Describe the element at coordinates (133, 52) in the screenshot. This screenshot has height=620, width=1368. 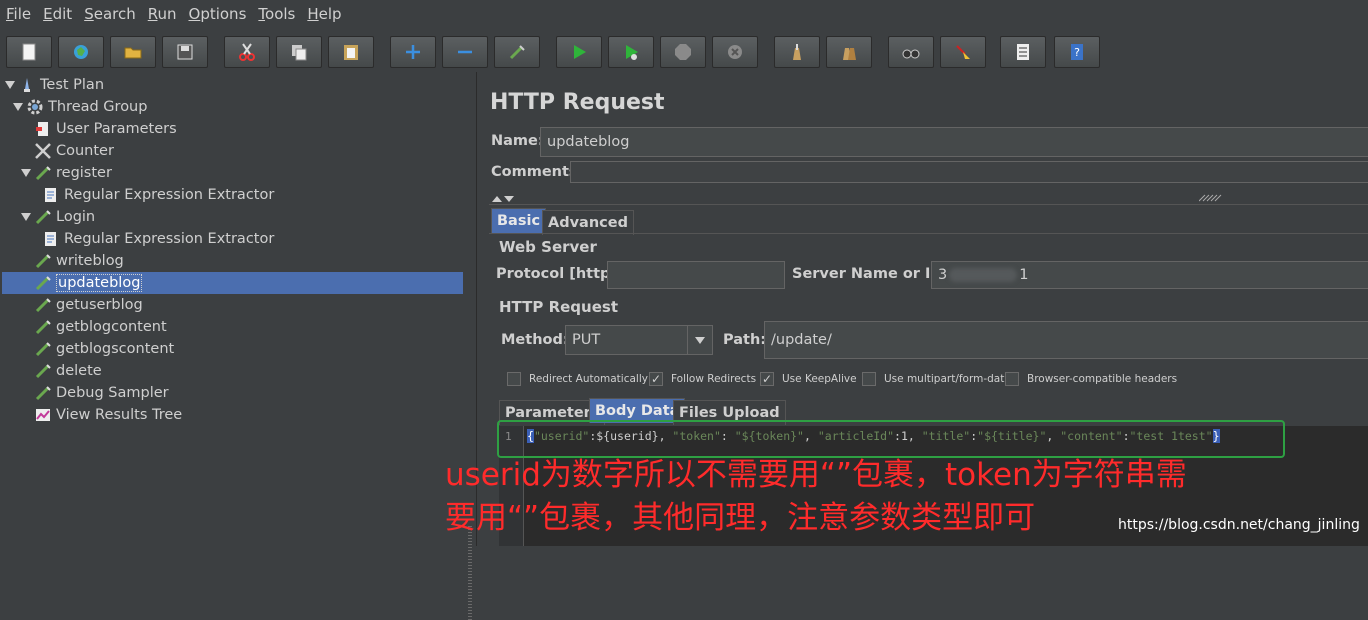
I see `open-button` at that location.